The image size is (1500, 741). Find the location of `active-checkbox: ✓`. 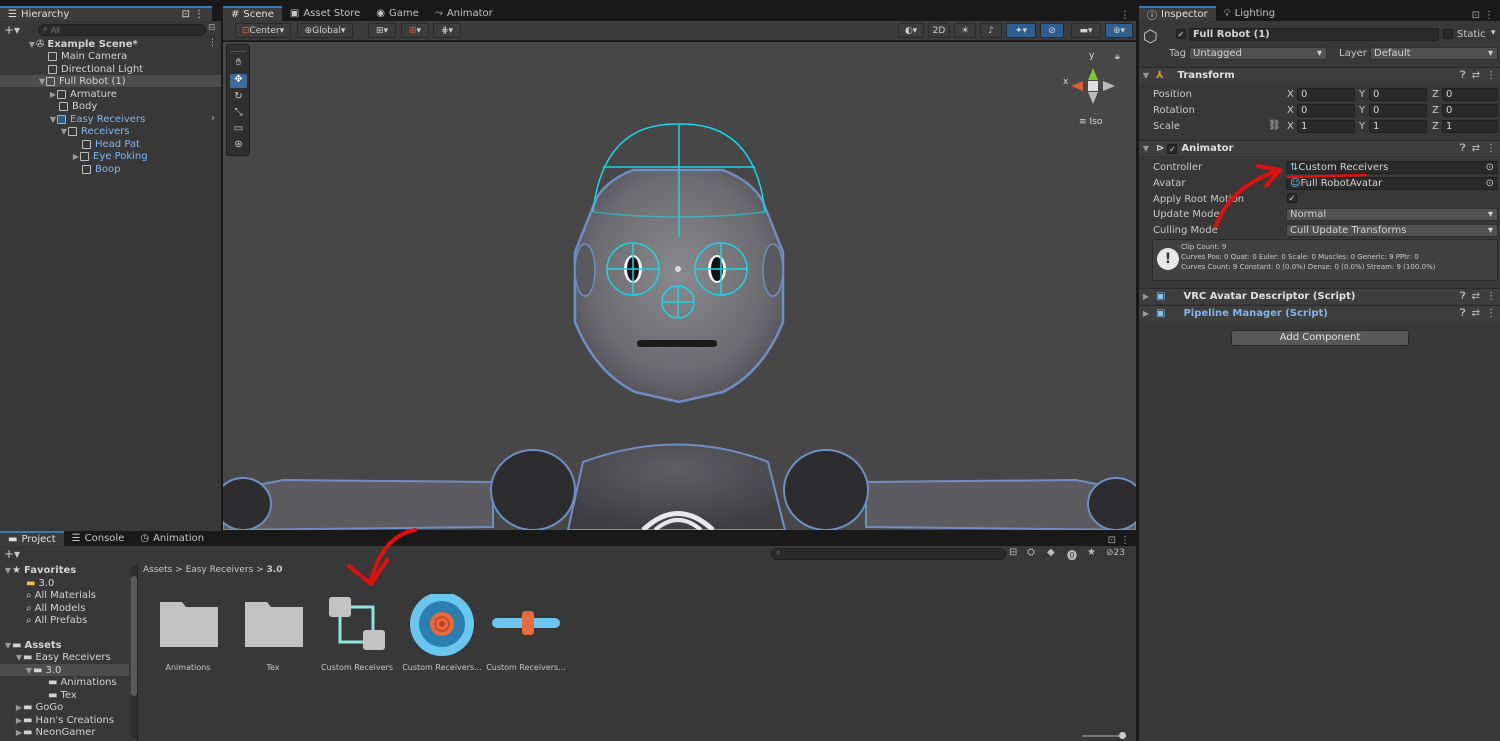

active-checkbox: ✓ is located at coordinates (1181, 34).